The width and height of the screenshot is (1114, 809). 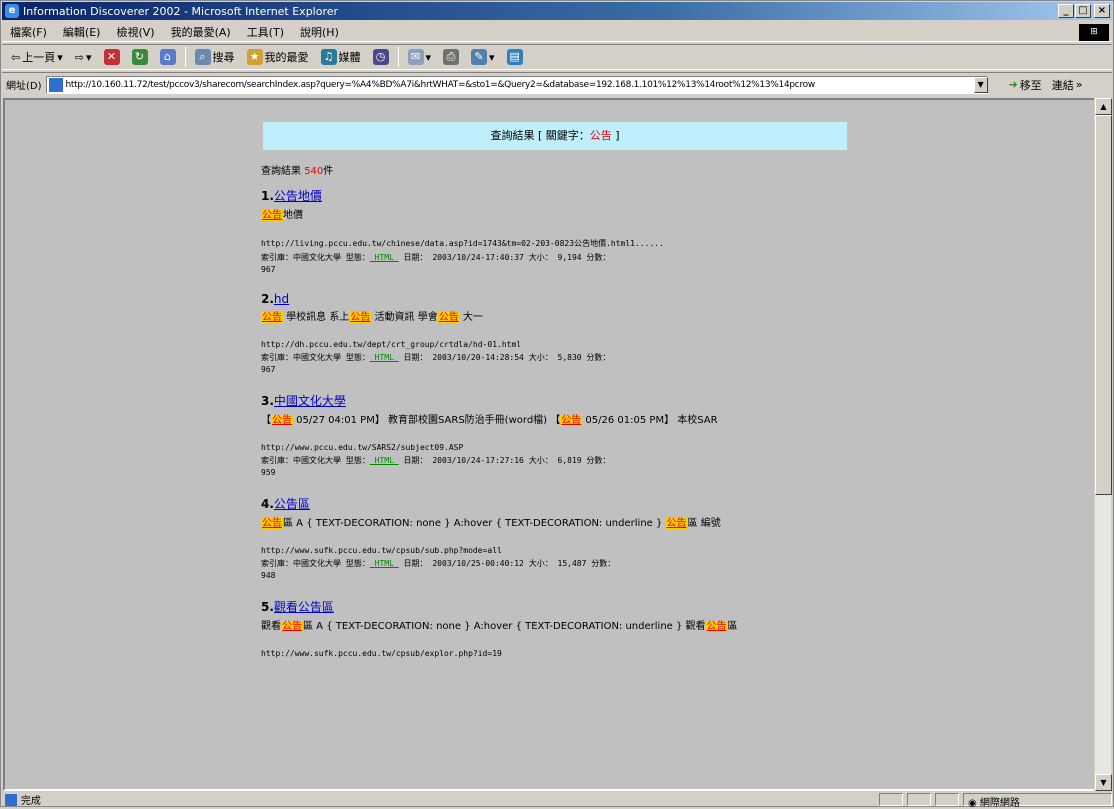 I want to click on result-title: 4.公告區, so click(x=561, y=503).